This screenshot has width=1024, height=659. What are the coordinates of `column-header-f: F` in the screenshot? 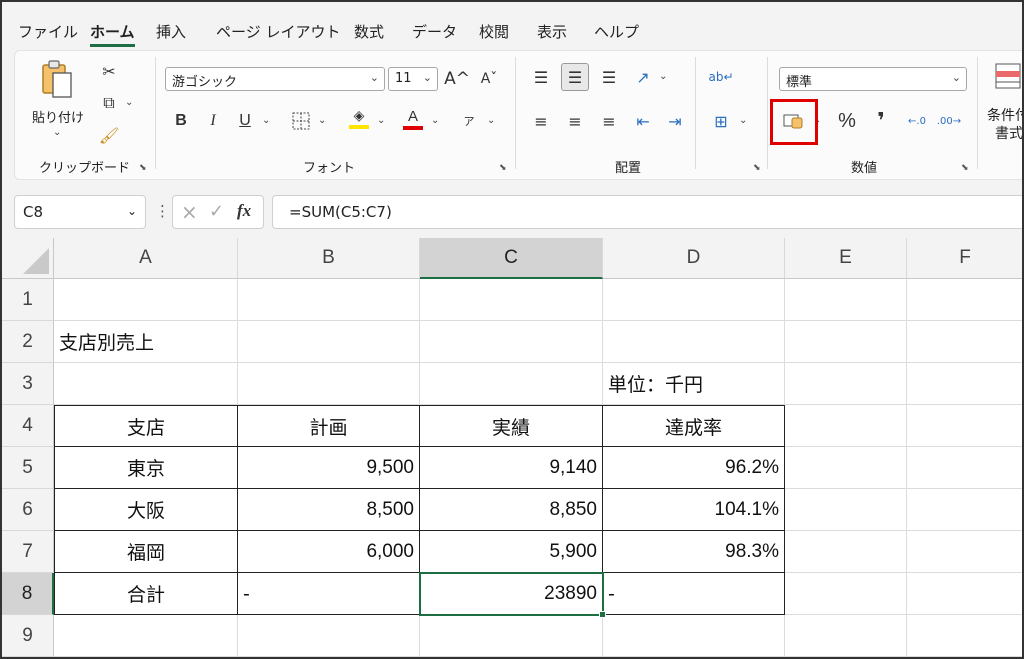 It's located at (964, 258).